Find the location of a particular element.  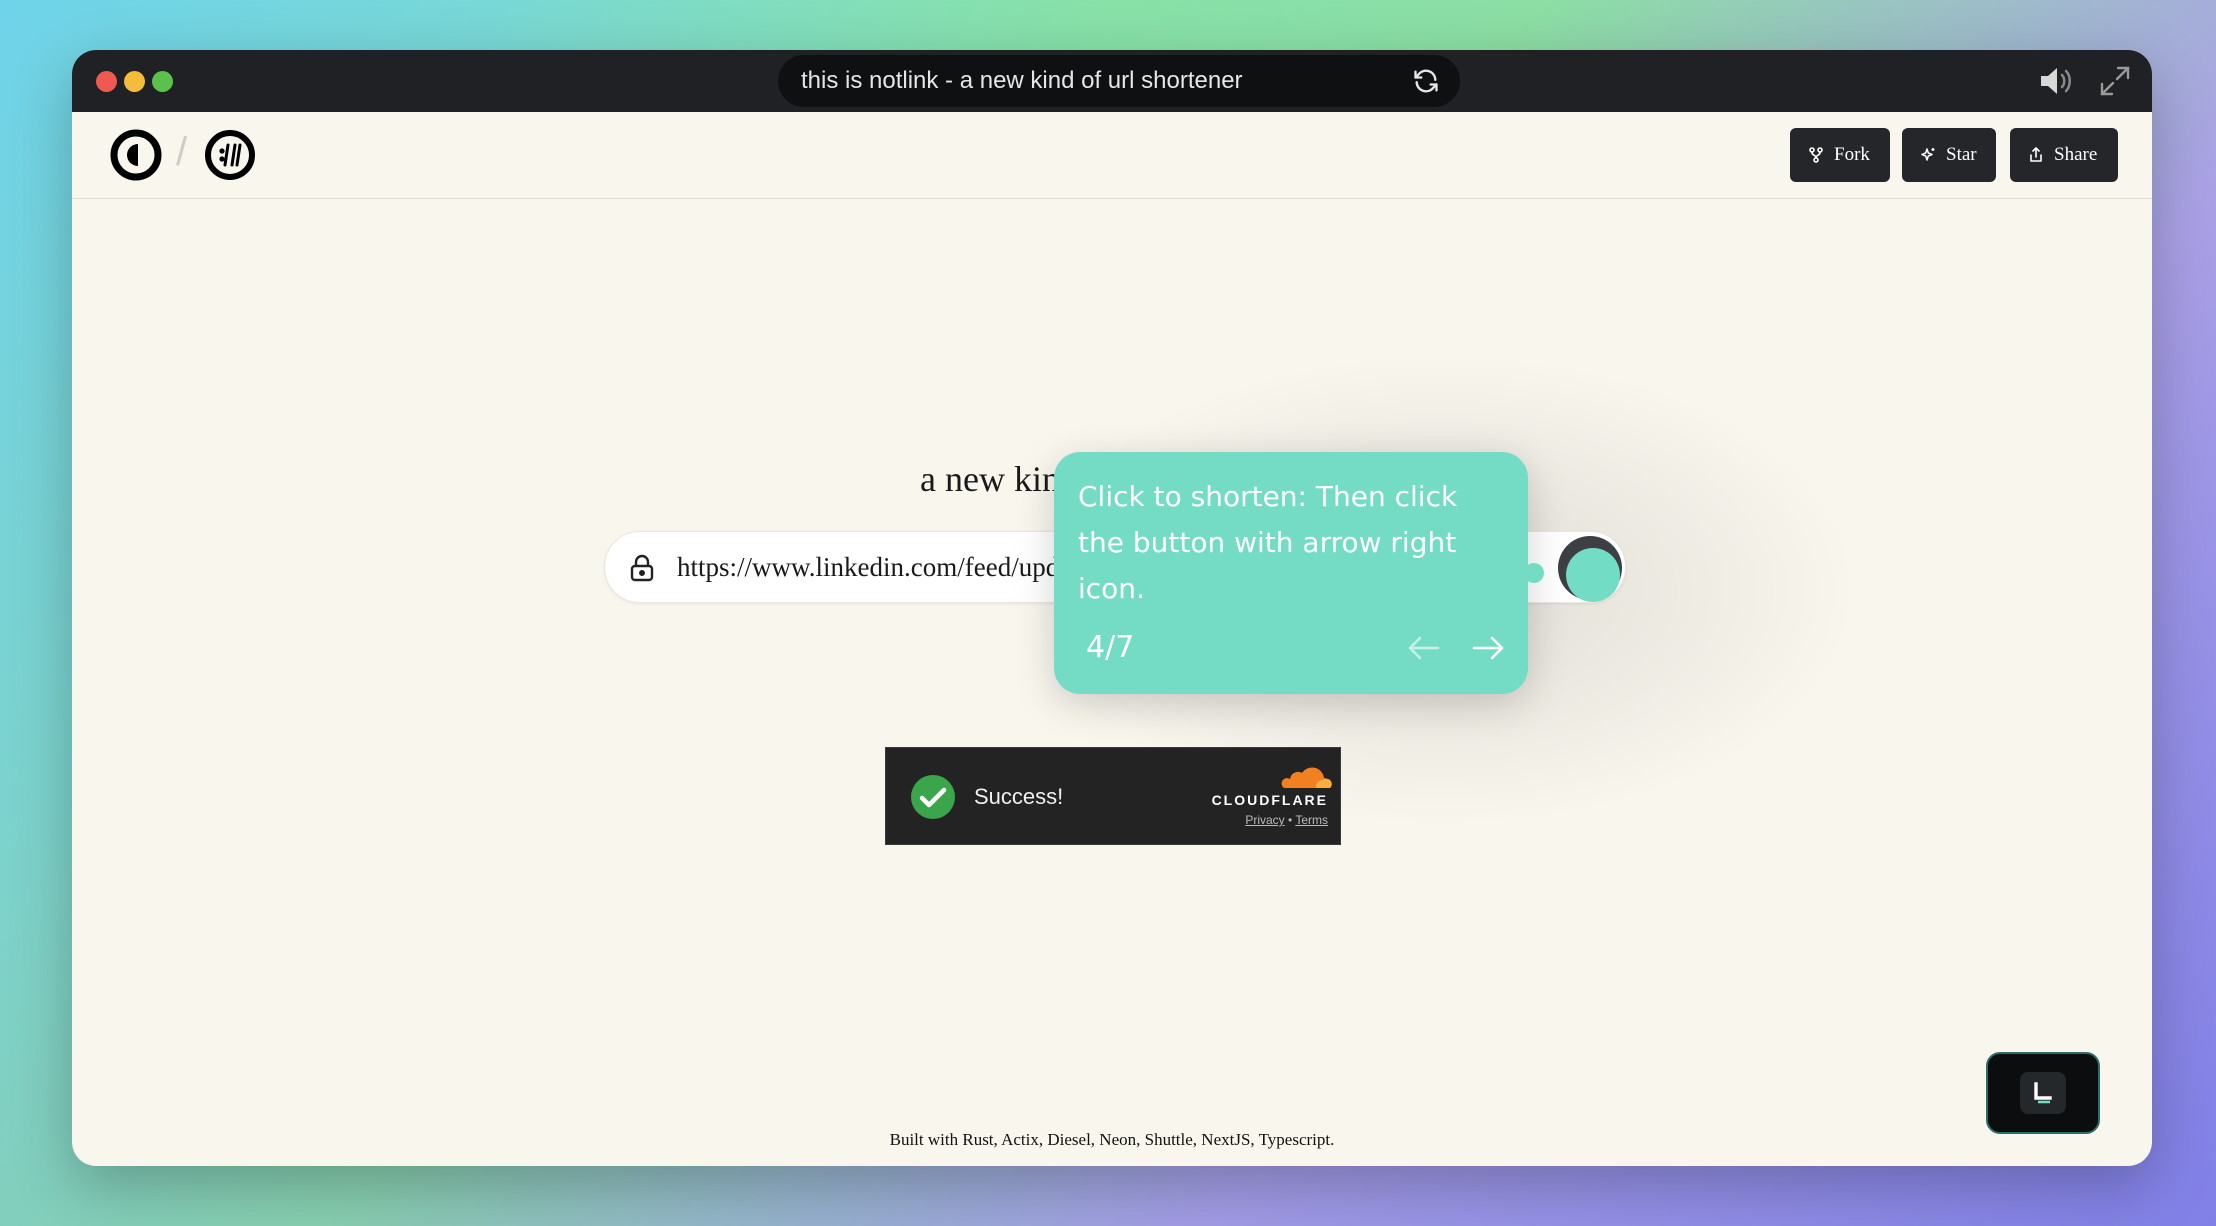

privacy-link: Privacy is located at coordinates (1264, 820).